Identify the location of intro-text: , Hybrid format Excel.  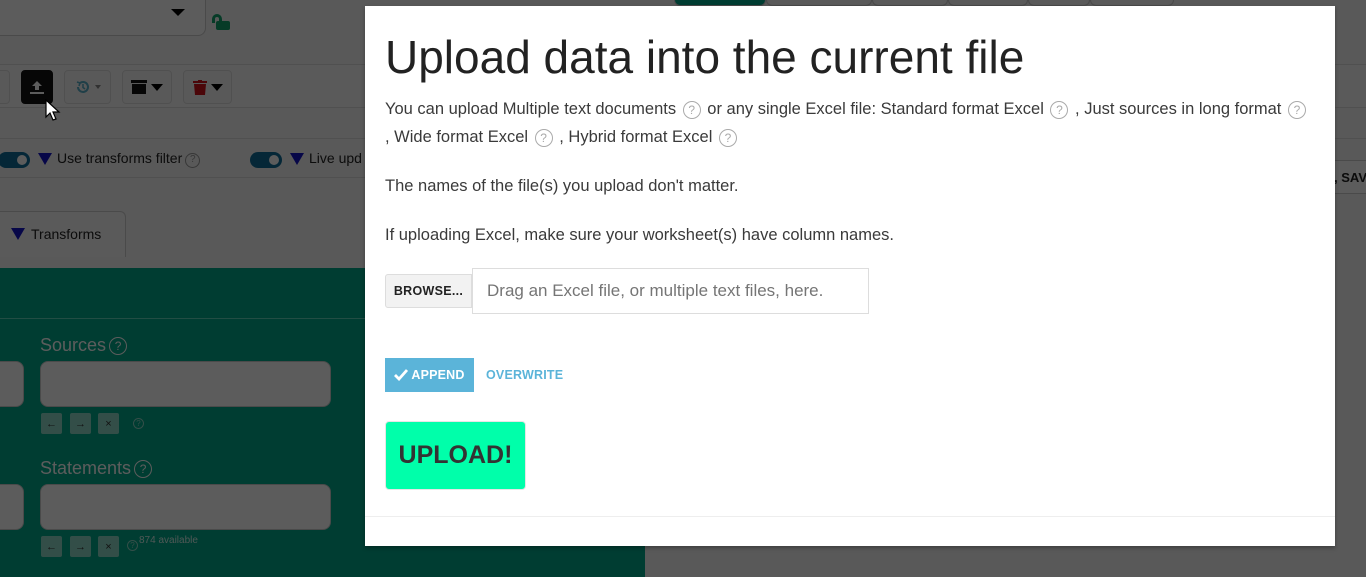
(636, 137).